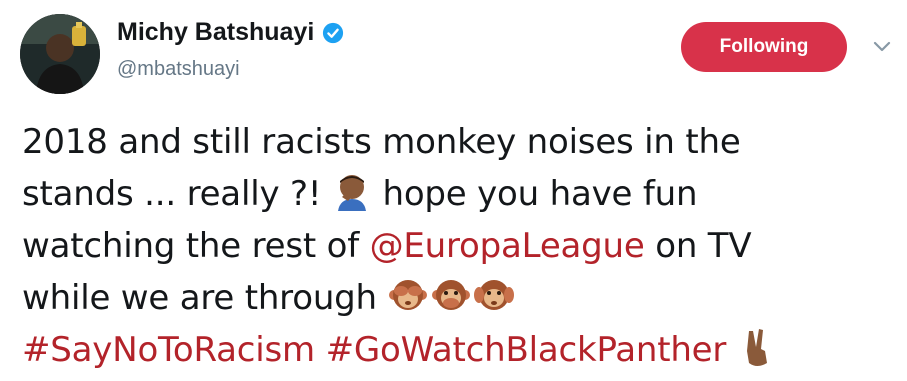 The width and height of the screenshot is (907, 381). I want to click on hashtag-link: #SayNoToRacism, so click(168, 350).